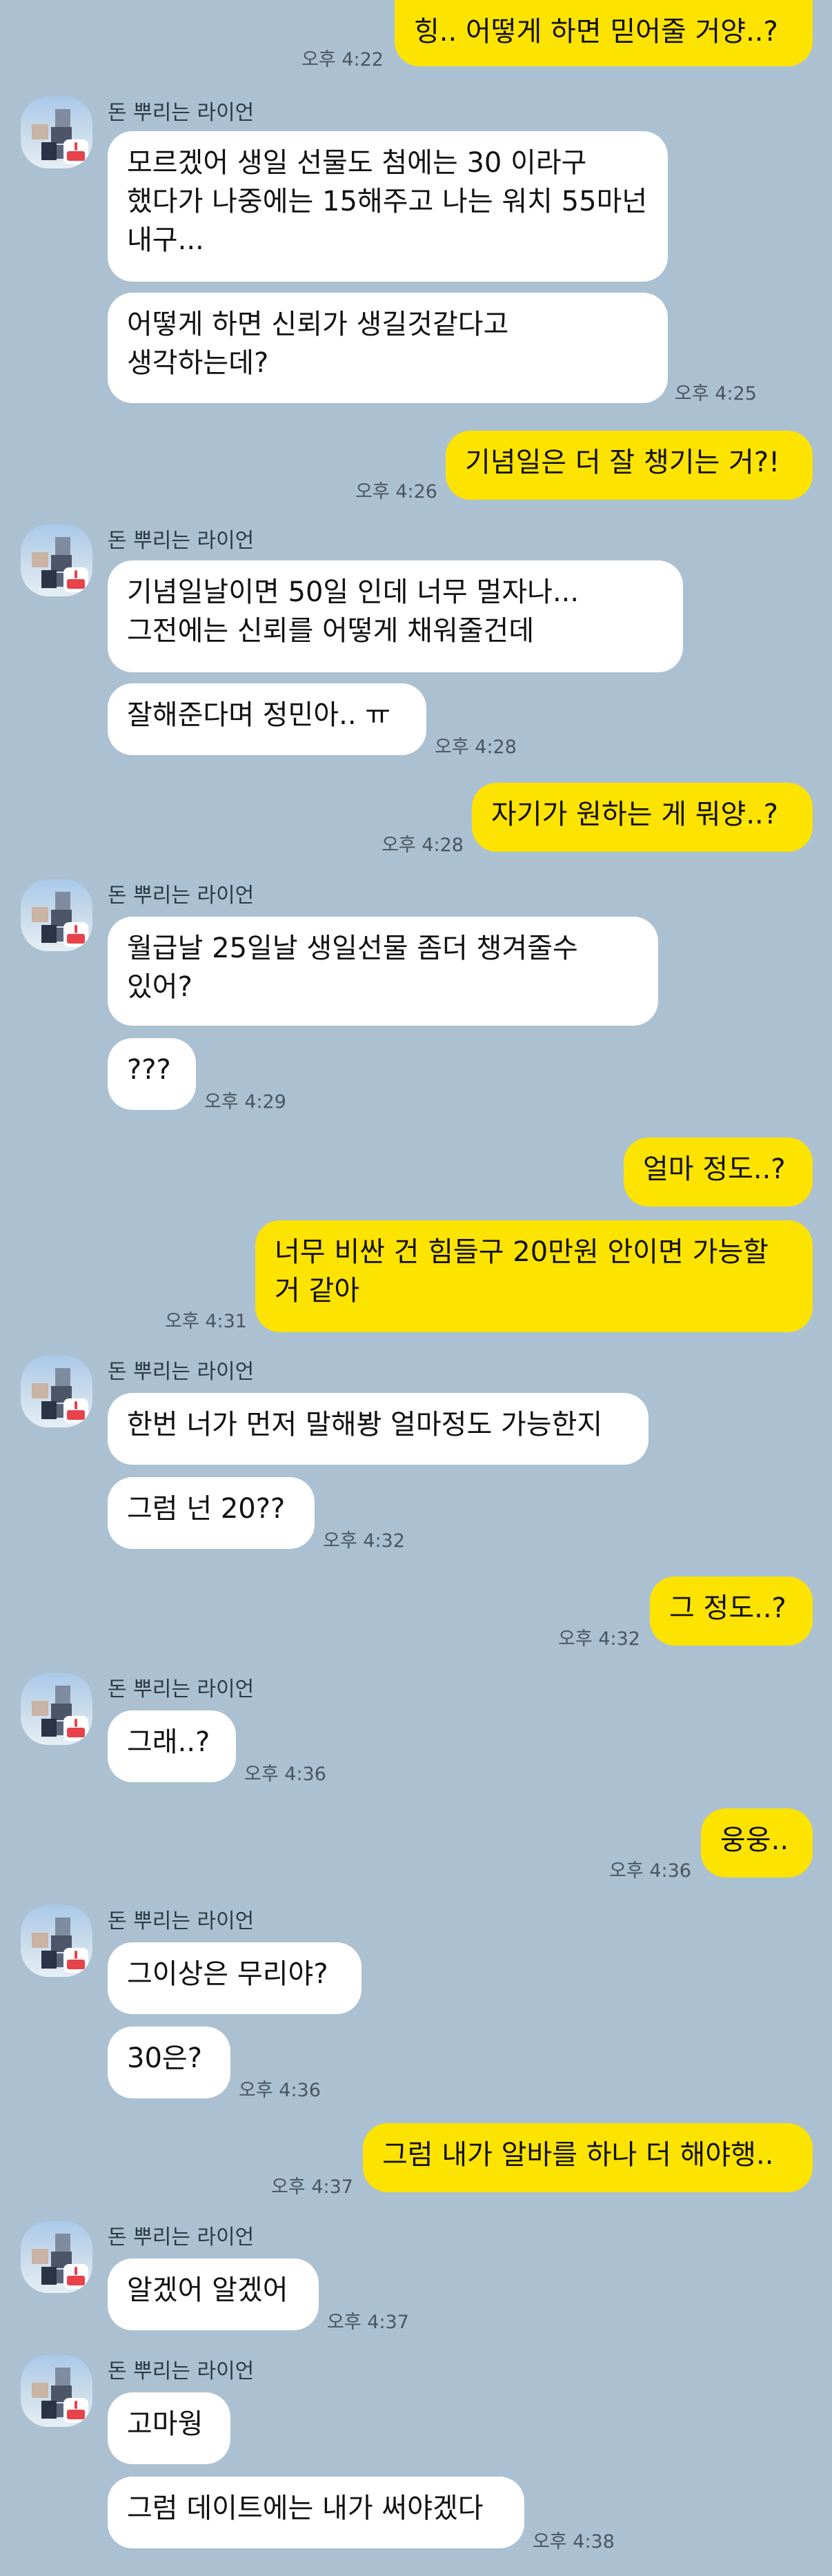 This screenshot has width=832, height=2576. What do you see at coordinates (211, 1513) in the screenshot?
I see `their-message-bubble: 그럼 넌 20??` at bounding box center [211, 1513].